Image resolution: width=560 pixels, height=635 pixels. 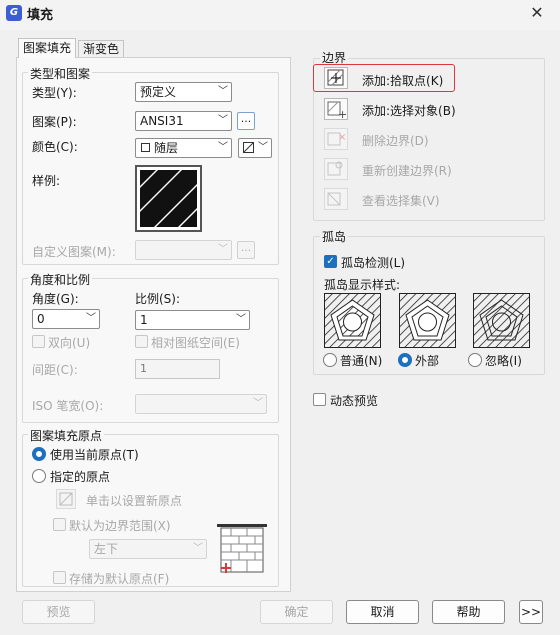 I want to click on ansi31-pattern-preview, so click(x=168, y=198).